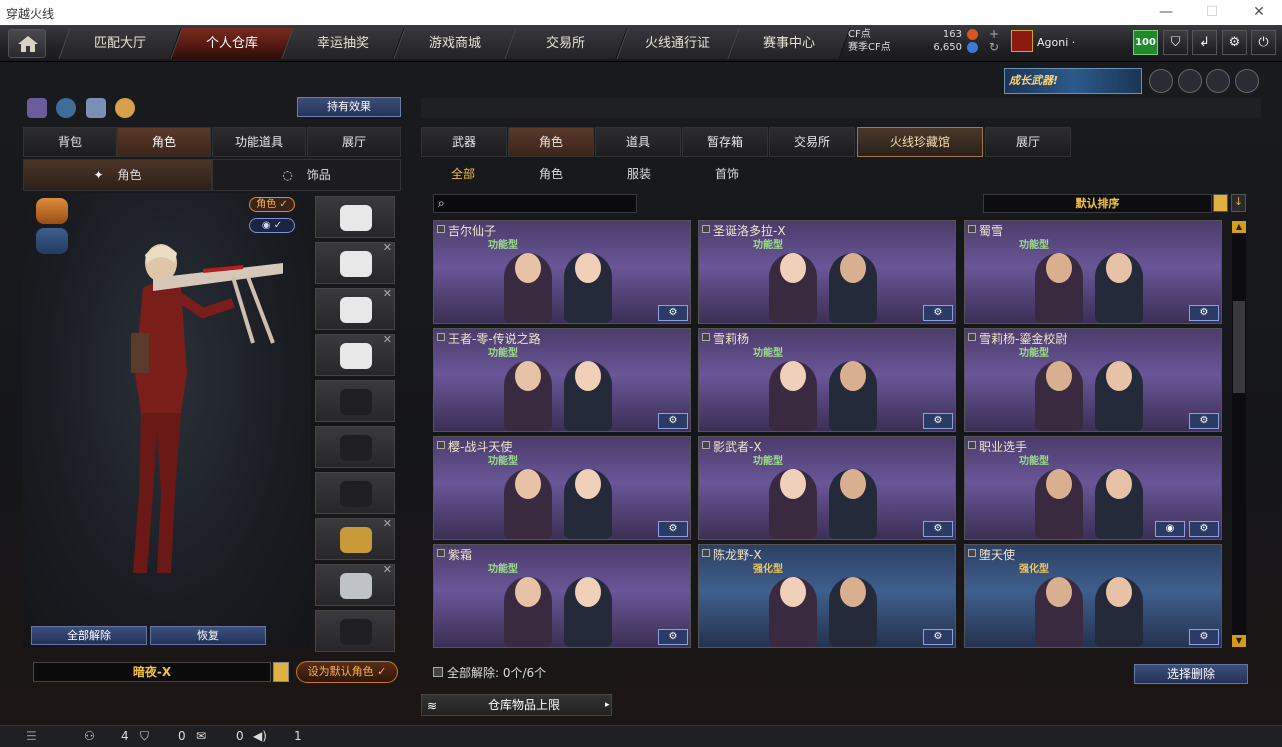 Image resolution: width=1282 pixels, height=747 pixels. I want to click on globe-icon, so click(1190, 81).